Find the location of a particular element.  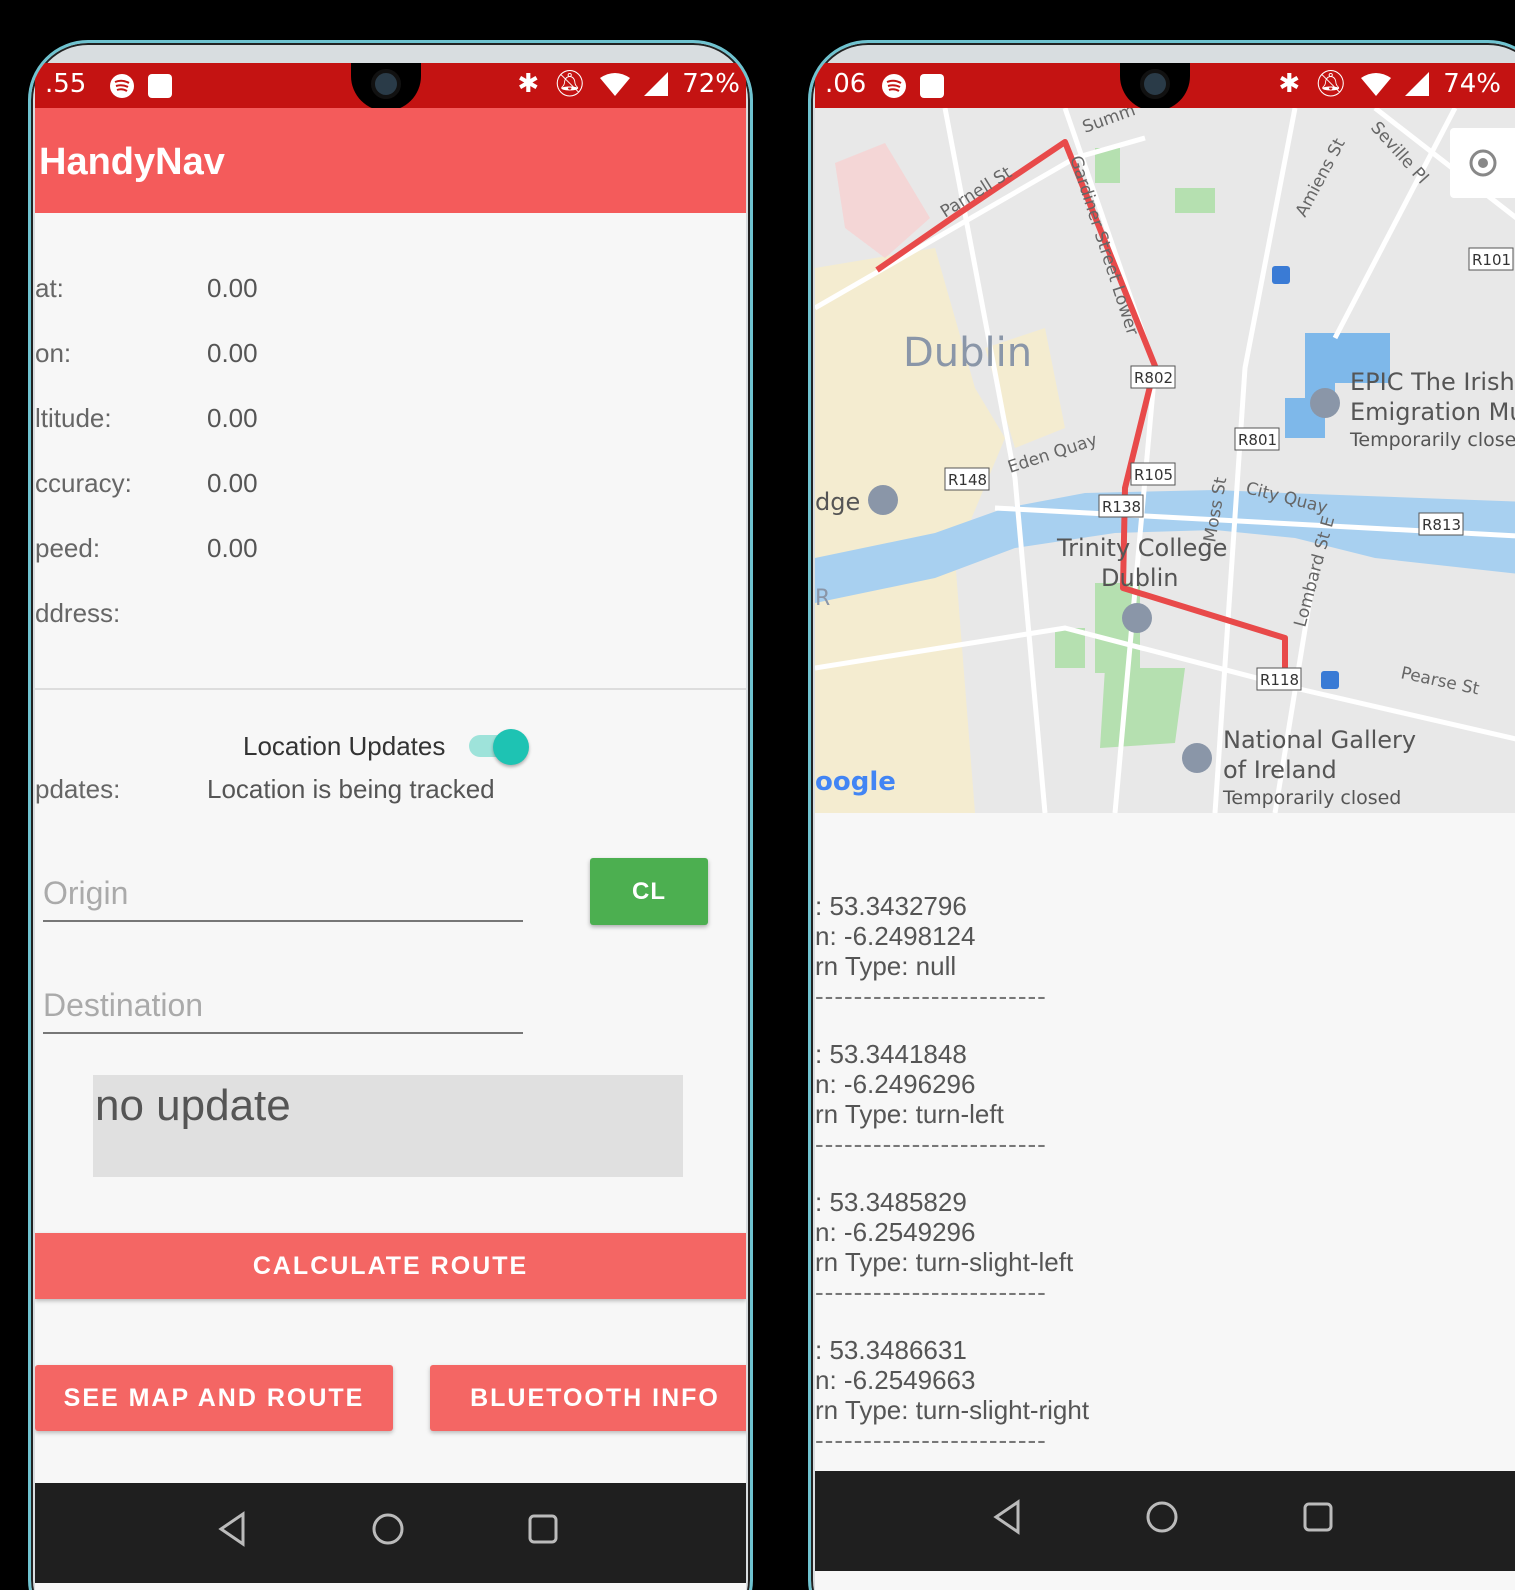

place-label: EPIC The Irish is located at coordinates (1432, 382).